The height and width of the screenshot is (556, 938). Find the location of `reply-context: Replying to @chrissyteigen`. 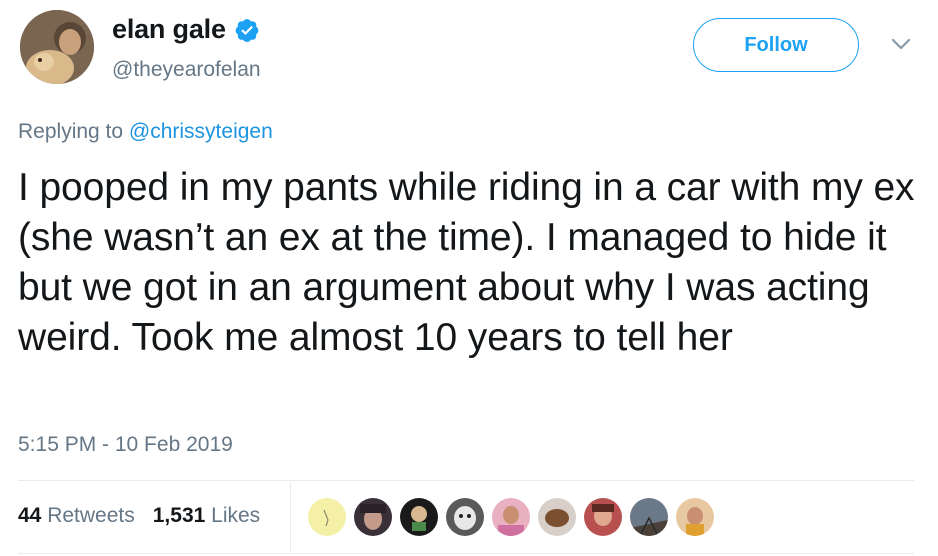

reply-context: Replying to @chrissyteigen is located at coordinates (145, 132).